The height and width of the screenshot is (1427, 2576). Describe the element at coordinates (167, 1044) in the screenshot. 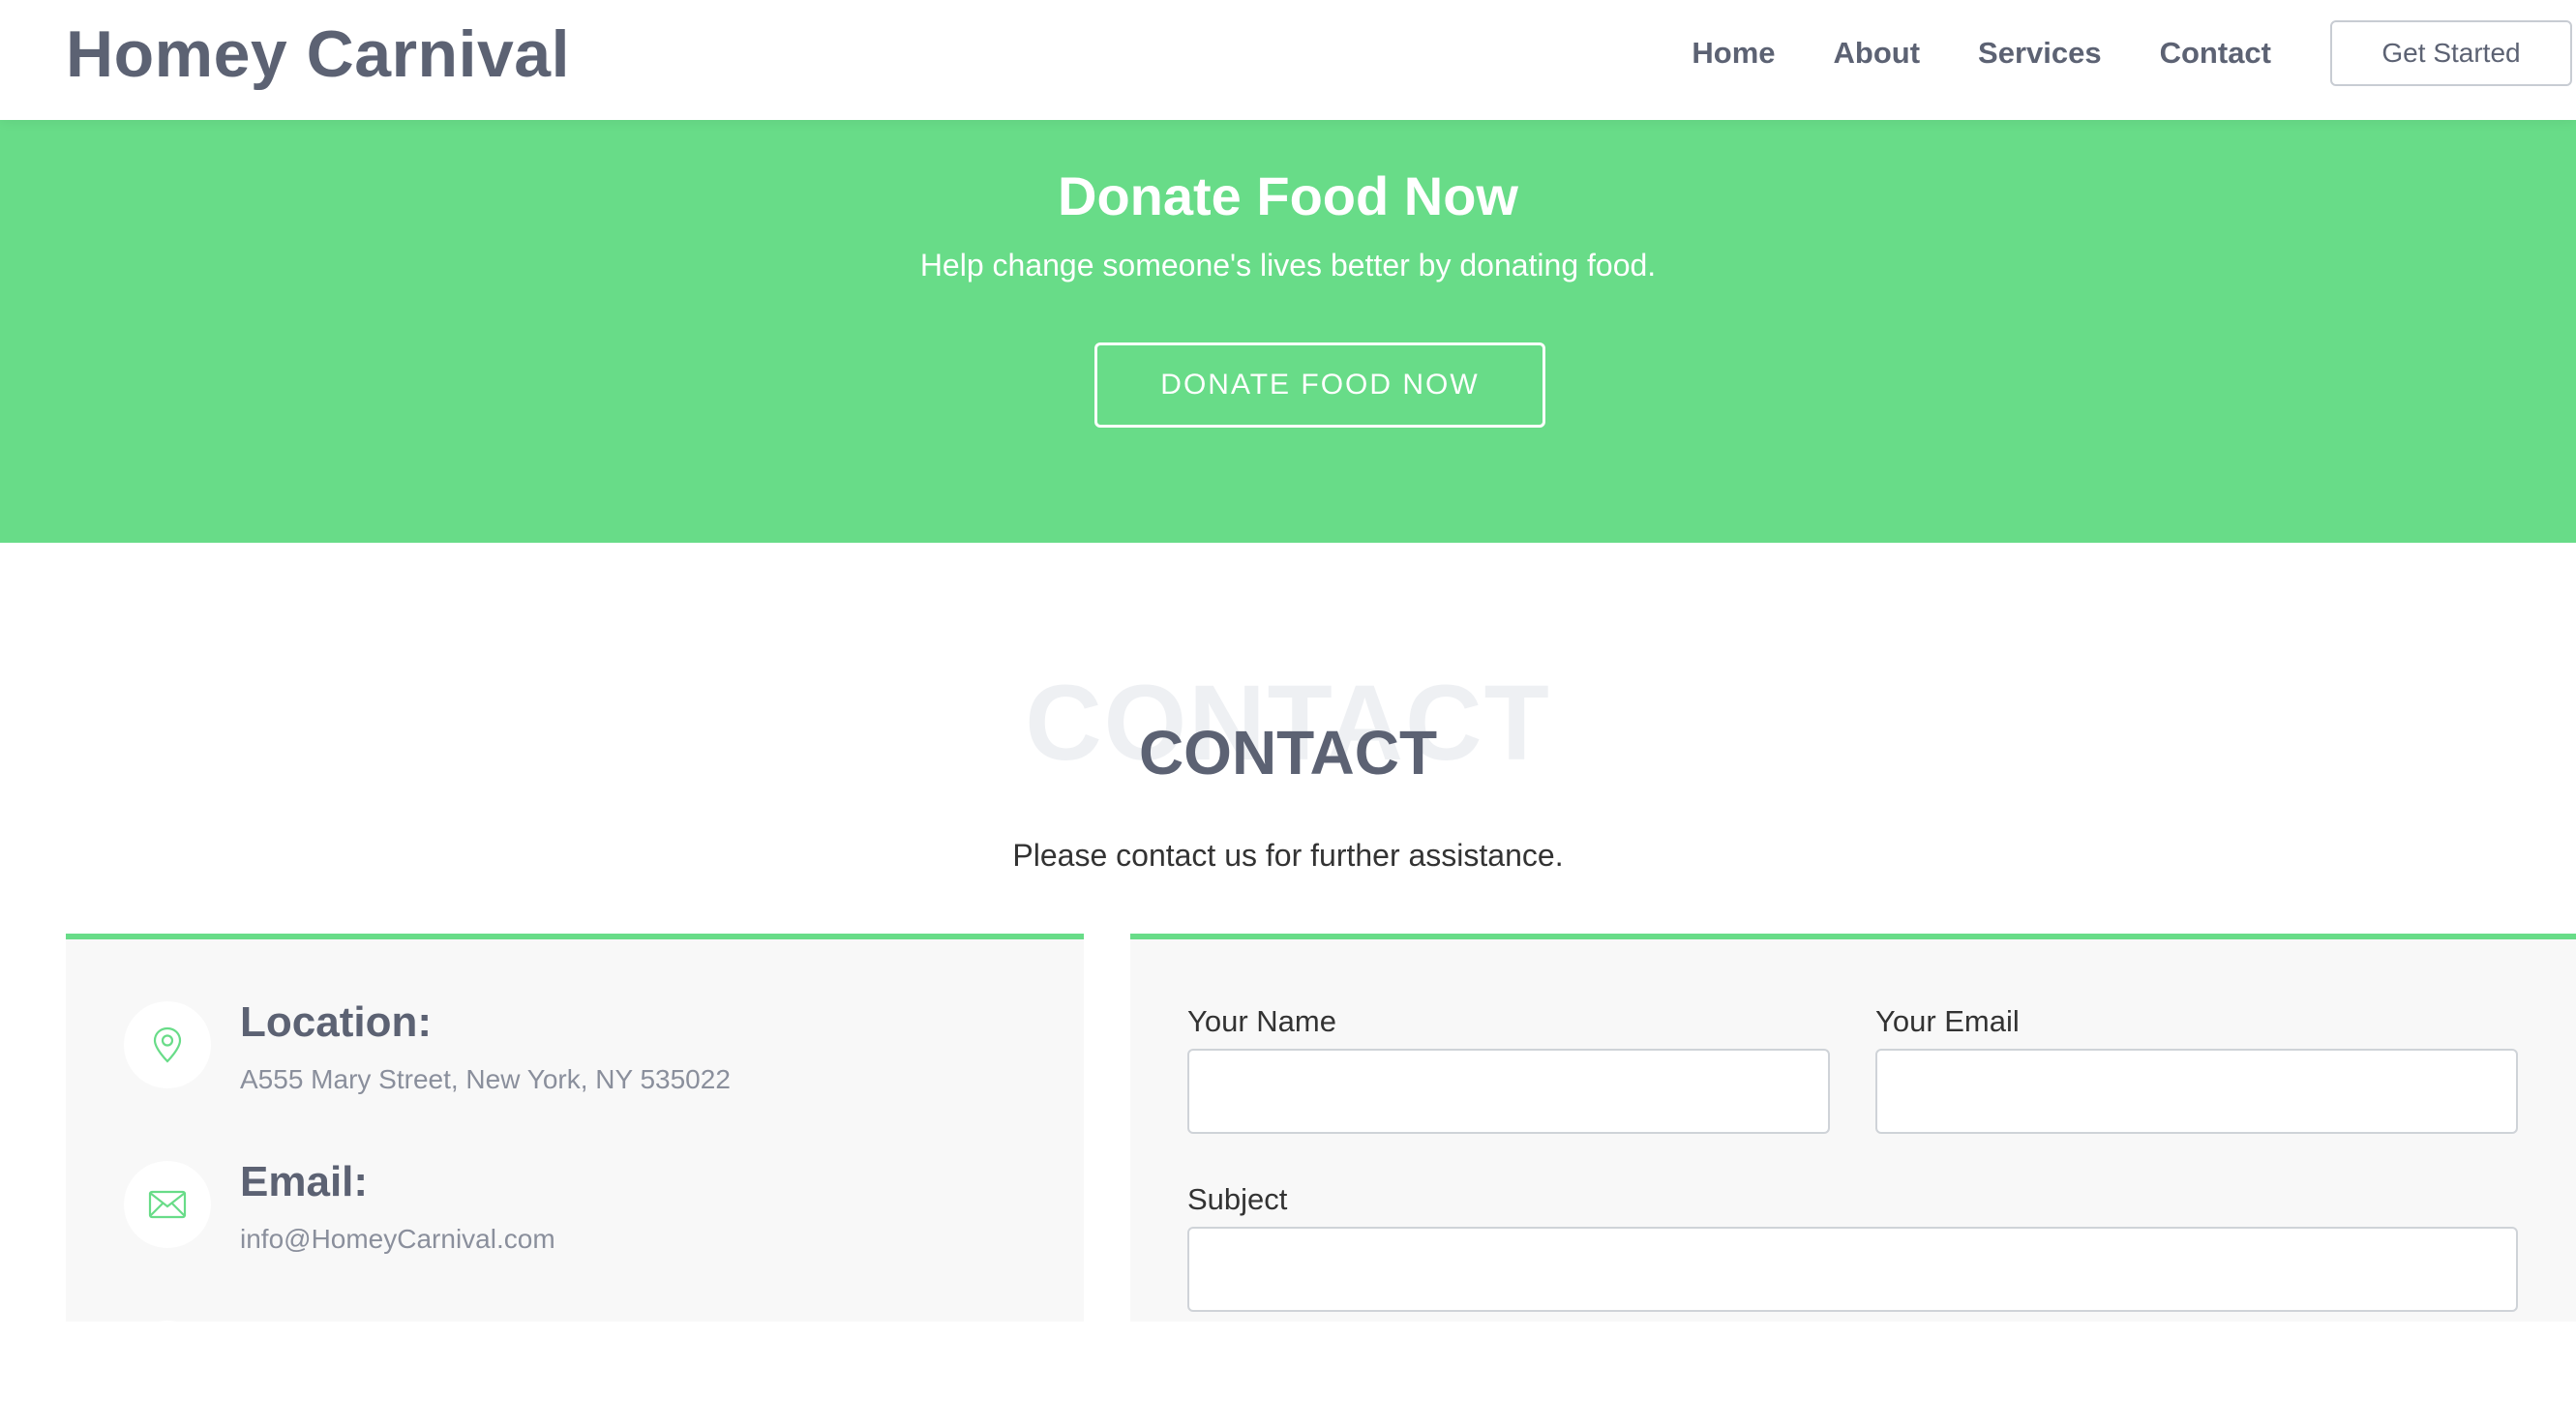

I see `map-pin-icon` at that location.